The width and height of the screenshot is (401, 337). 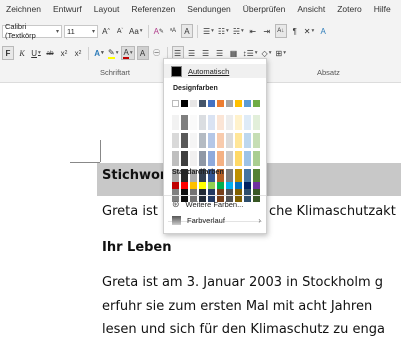 What do you see at coordinates (295, 31) in the screenshot?
I see `pilcrow-icon: ¶` at bounding box center [295, 31].